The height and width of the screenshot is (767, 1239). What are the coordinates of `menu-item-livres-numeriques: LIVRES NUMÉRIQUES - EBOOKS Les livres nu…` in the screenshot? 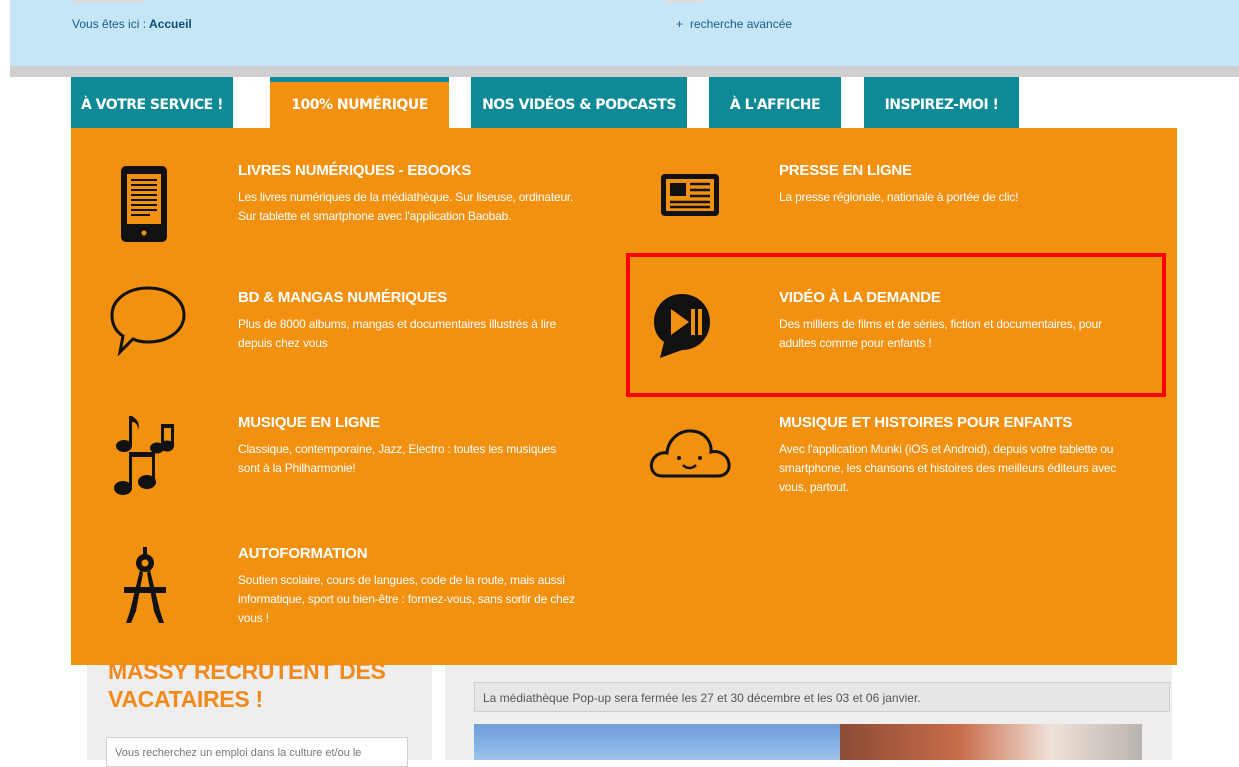 It's located at (428, 194).